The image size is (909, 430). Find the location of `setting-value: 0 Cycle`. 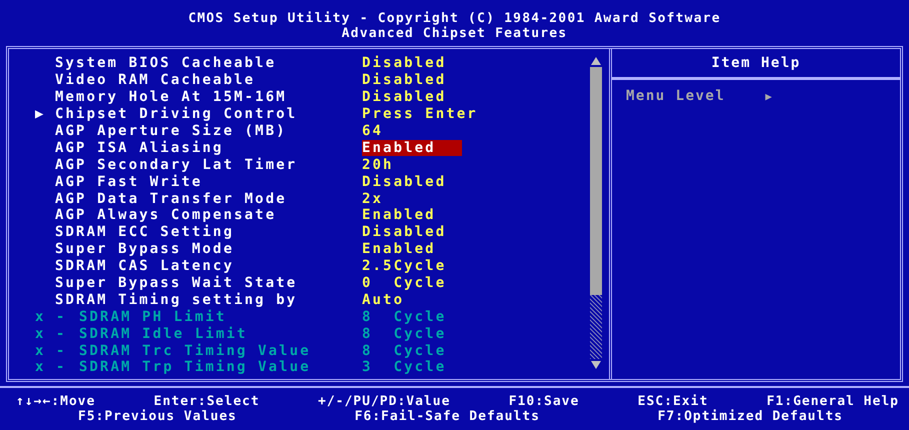

setting-value: 0 Cycle is located at coordinates (407, 283).